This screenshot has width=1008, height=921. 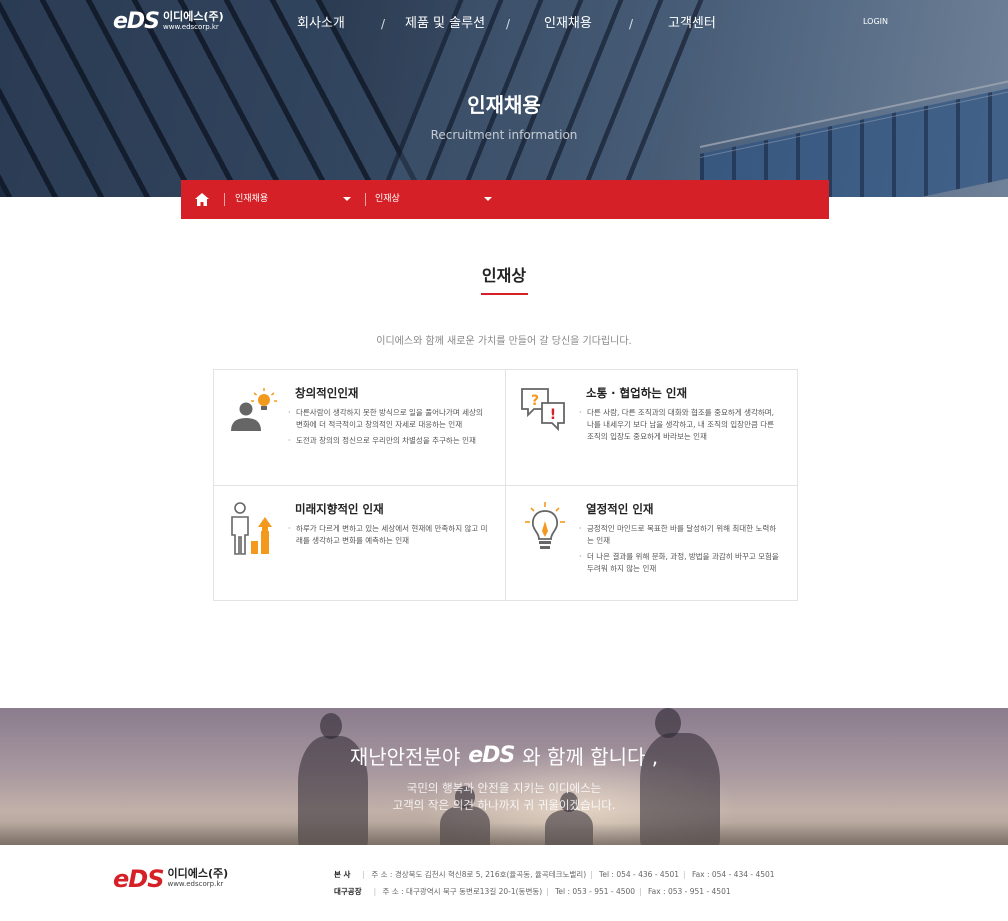 What do you see at coordinates (342, 874) in the screenshot?
I see `footer-label: 본 사` at bounding box center [342, 874].